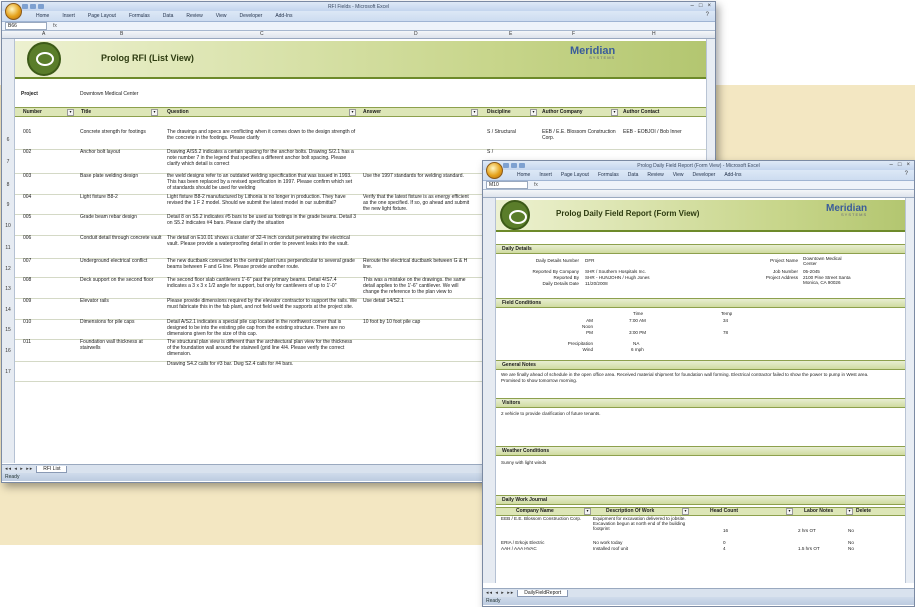  I want to click on row-number: 10, so click(8, 226).